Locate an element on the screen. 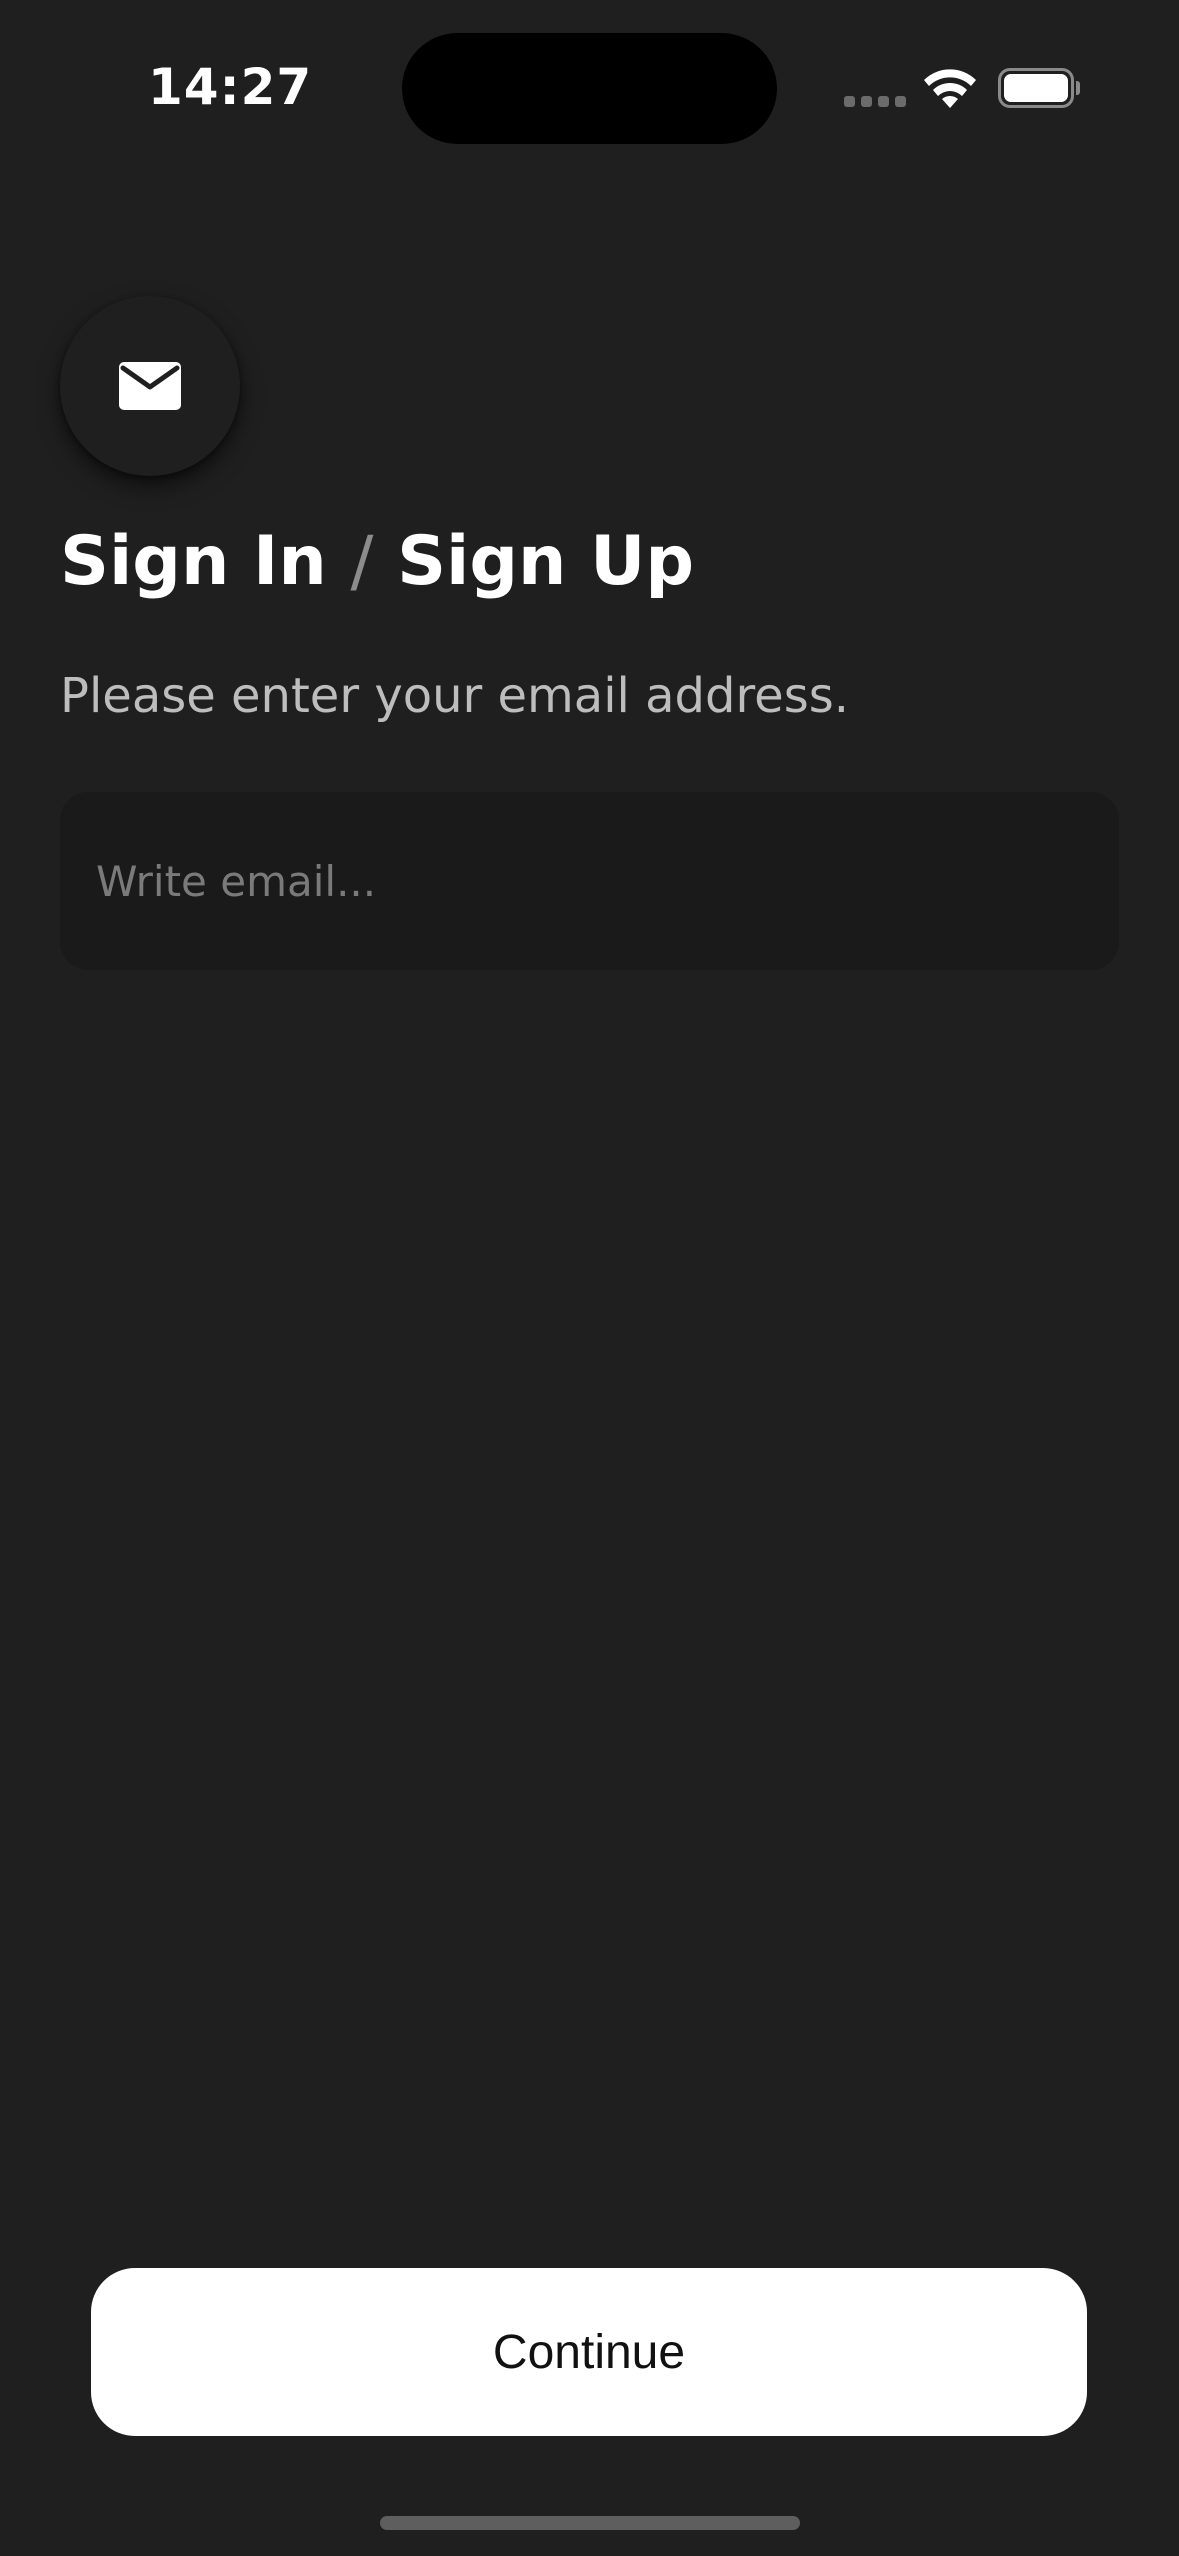 This screenshot has height=2556, width=1179. battery-icon is located at coordinates (1039, 88).